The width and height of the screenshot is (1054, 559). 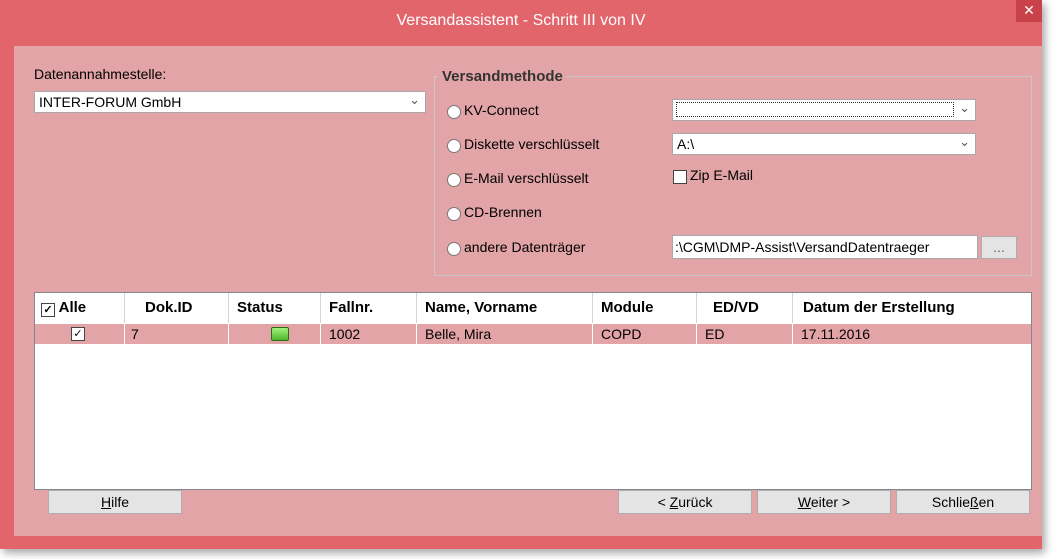 I want to click on send-method-title: Versandmethode, so click(x=502, y=76).